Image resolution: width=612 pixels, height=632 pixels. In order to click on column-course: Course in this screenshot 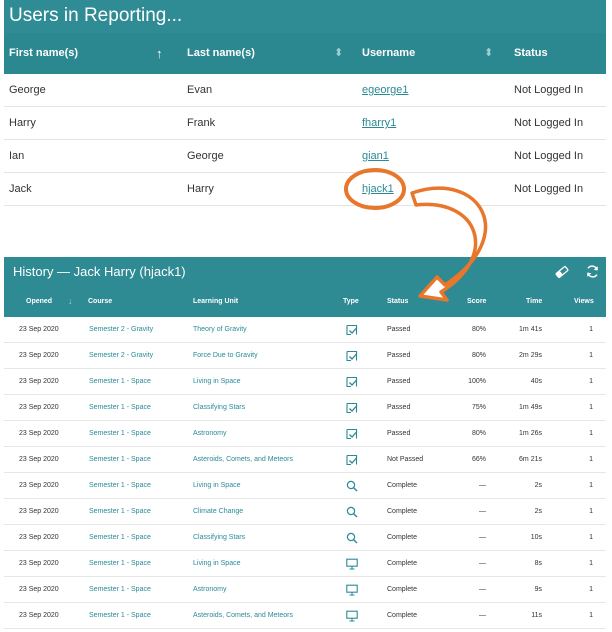, I will do `click(100, 301)`.